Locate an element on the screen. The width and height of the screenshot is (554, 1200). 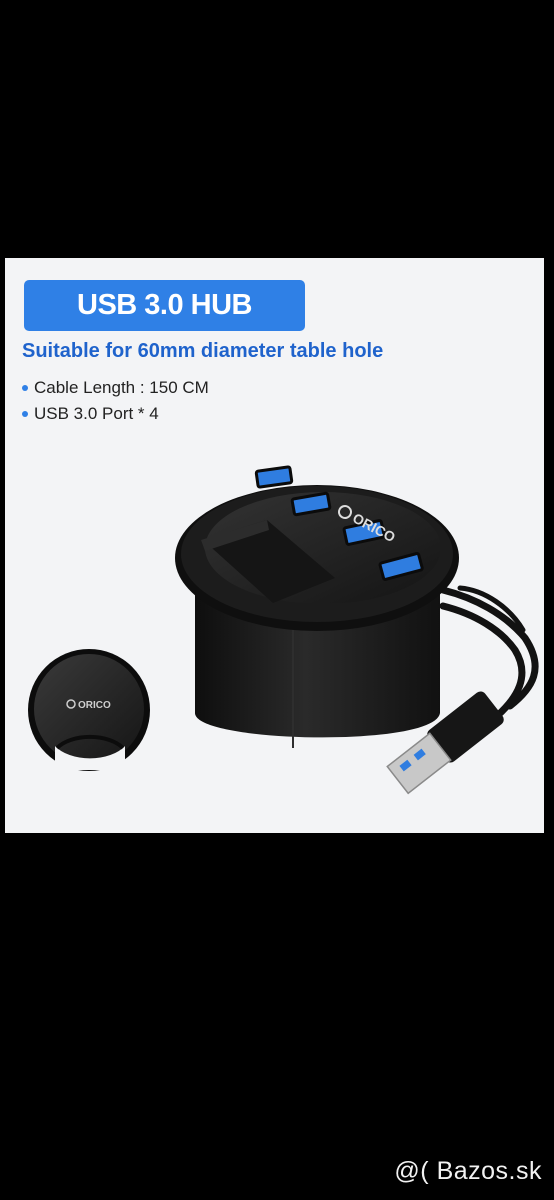
cover-cap: ORICO is located at coordinates (89, 710).